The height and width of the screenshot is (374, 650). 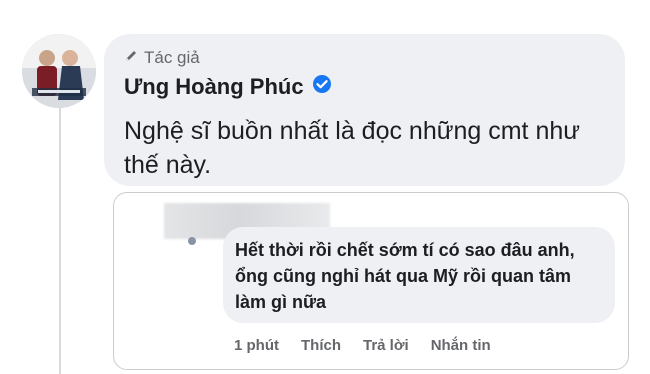 What do you see at coordinates (214, 87) in the screenshot?
I see `author-name-text: Ưng Hoàng Phúc` at bounding box center [214, 87].